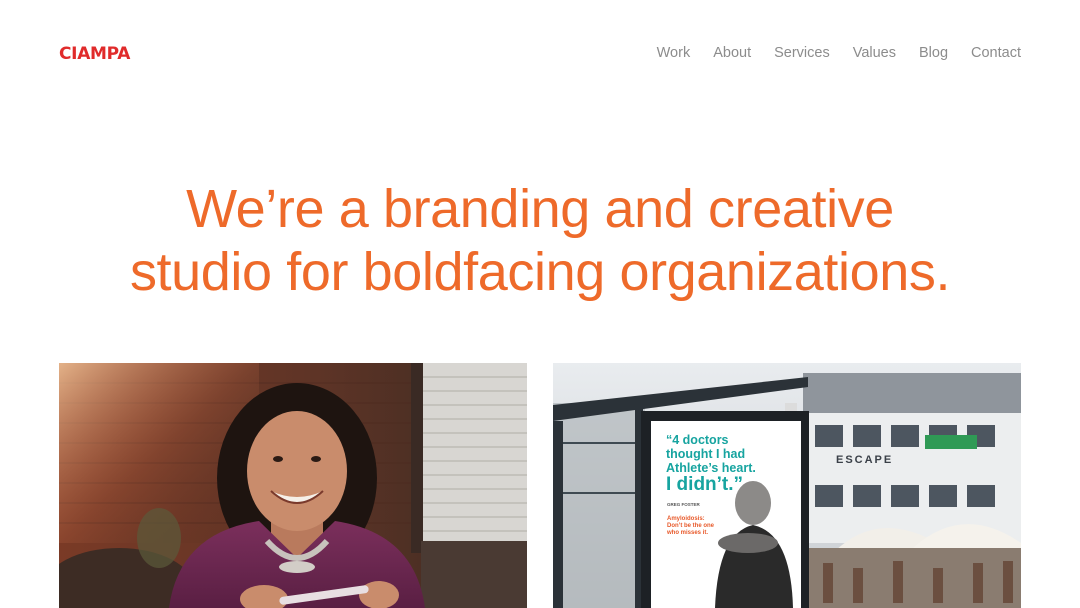 This screenshot has height=608, width=1080. Describe the element at coordinates (732, 53) in the screenshot. I see `nav-item-about: About` at that location.